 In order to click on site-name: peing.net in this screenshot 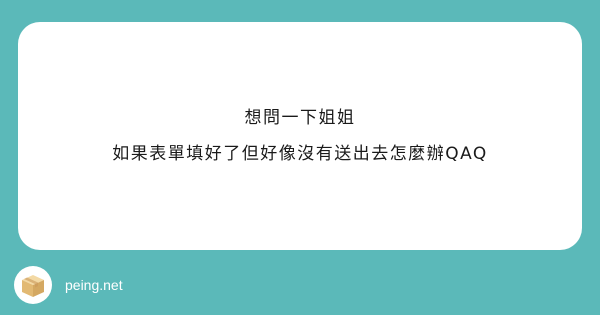, I will do `click(94, 285)`.